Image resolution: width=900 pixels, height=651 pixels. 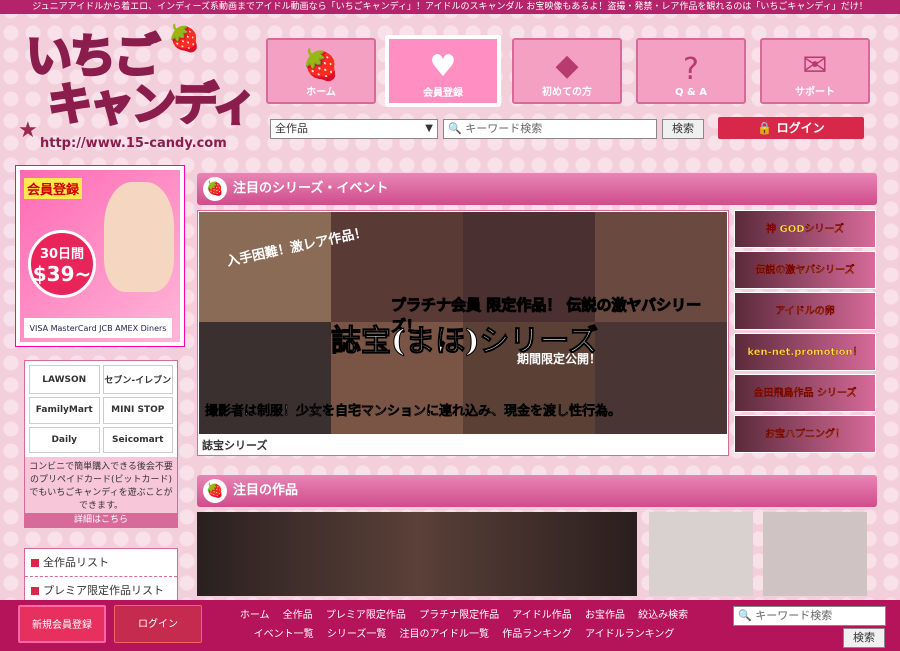 I want to click on nav-beginner: ◆ 初めての方, so click(x=567, y=71).